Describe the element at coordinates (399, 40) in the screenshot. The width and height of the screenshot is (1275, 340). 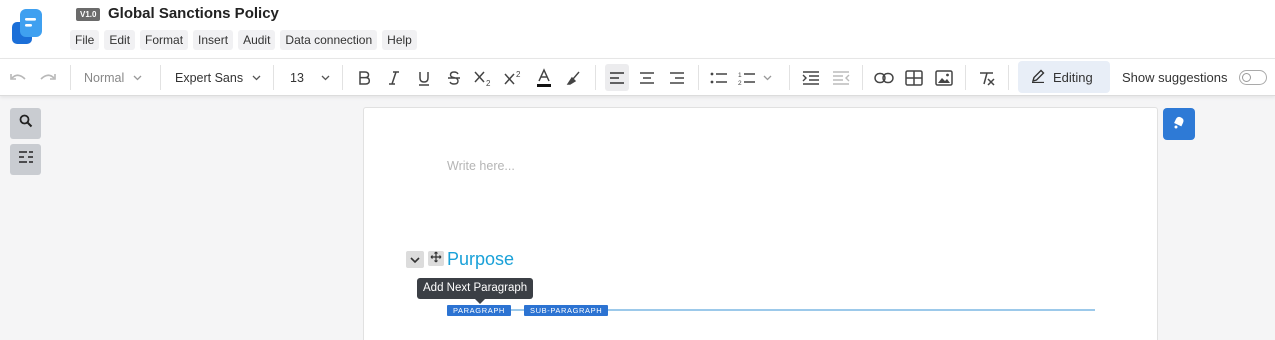
I see `menu-help: Help` at that location.